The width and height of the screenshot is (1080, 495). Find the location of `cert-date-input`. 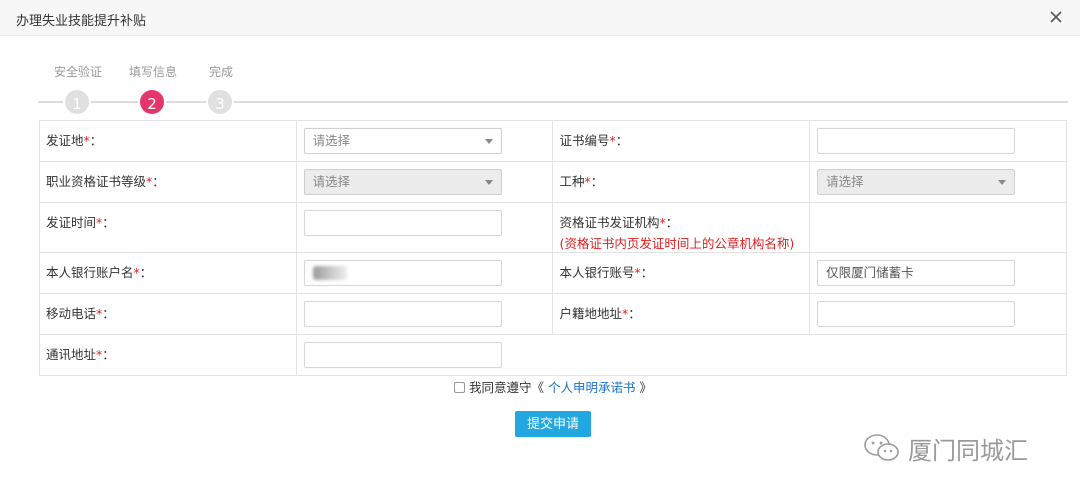

cert-date-input is located at coordinates (402, 223).